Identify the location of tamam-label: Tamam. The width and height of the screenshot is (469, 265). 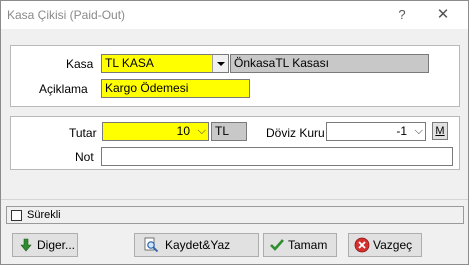
(308, 245).